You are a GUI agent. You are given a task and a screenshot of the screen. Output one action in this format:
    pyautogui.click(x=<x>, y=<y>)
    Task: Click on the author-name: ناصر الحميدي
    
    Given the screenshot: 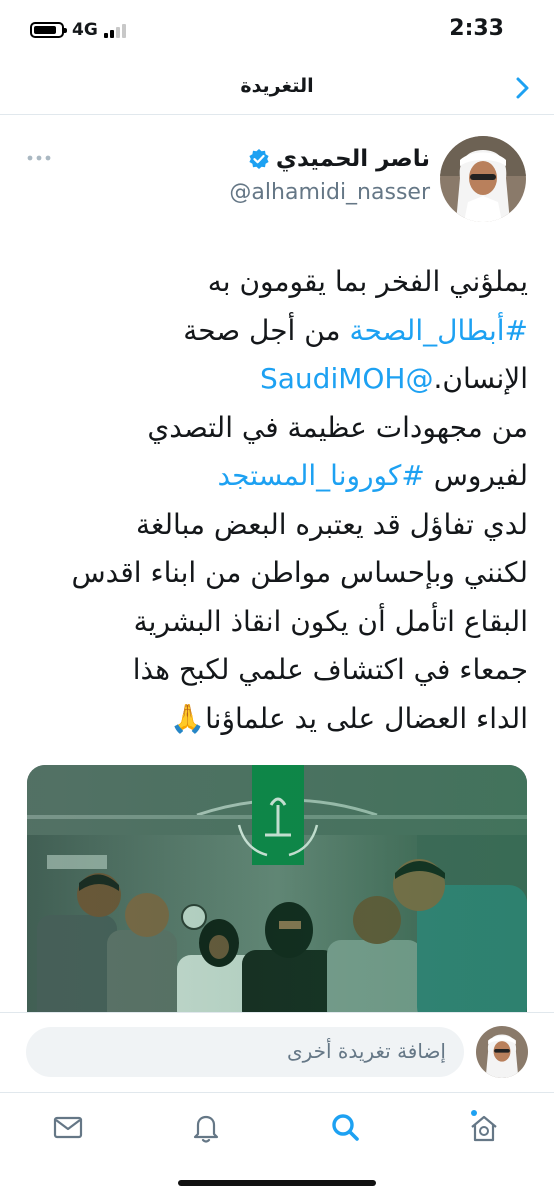 What is the action you would take?
    pyautogui.click(x=353, y=159)
    